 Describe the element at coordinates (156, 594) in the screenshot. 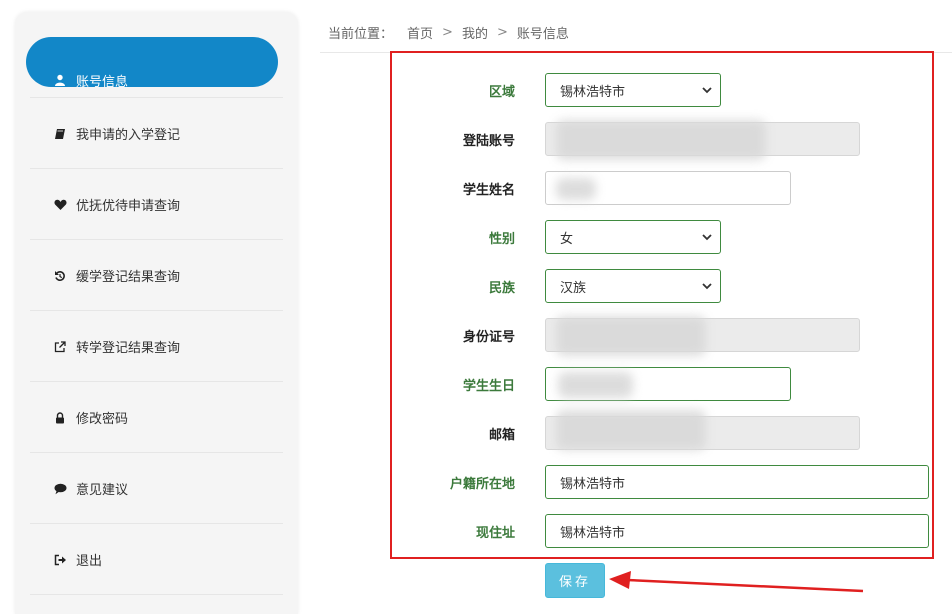

I see `divider` at that location.